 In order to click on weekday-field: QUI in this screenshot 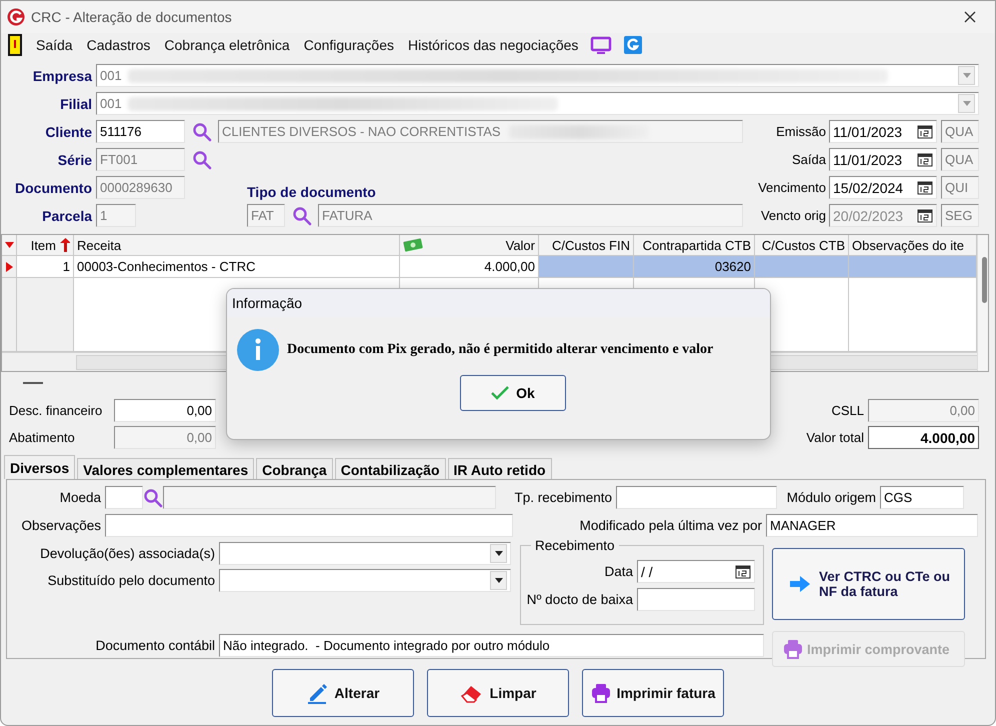, I will do `click(960, 187)`.